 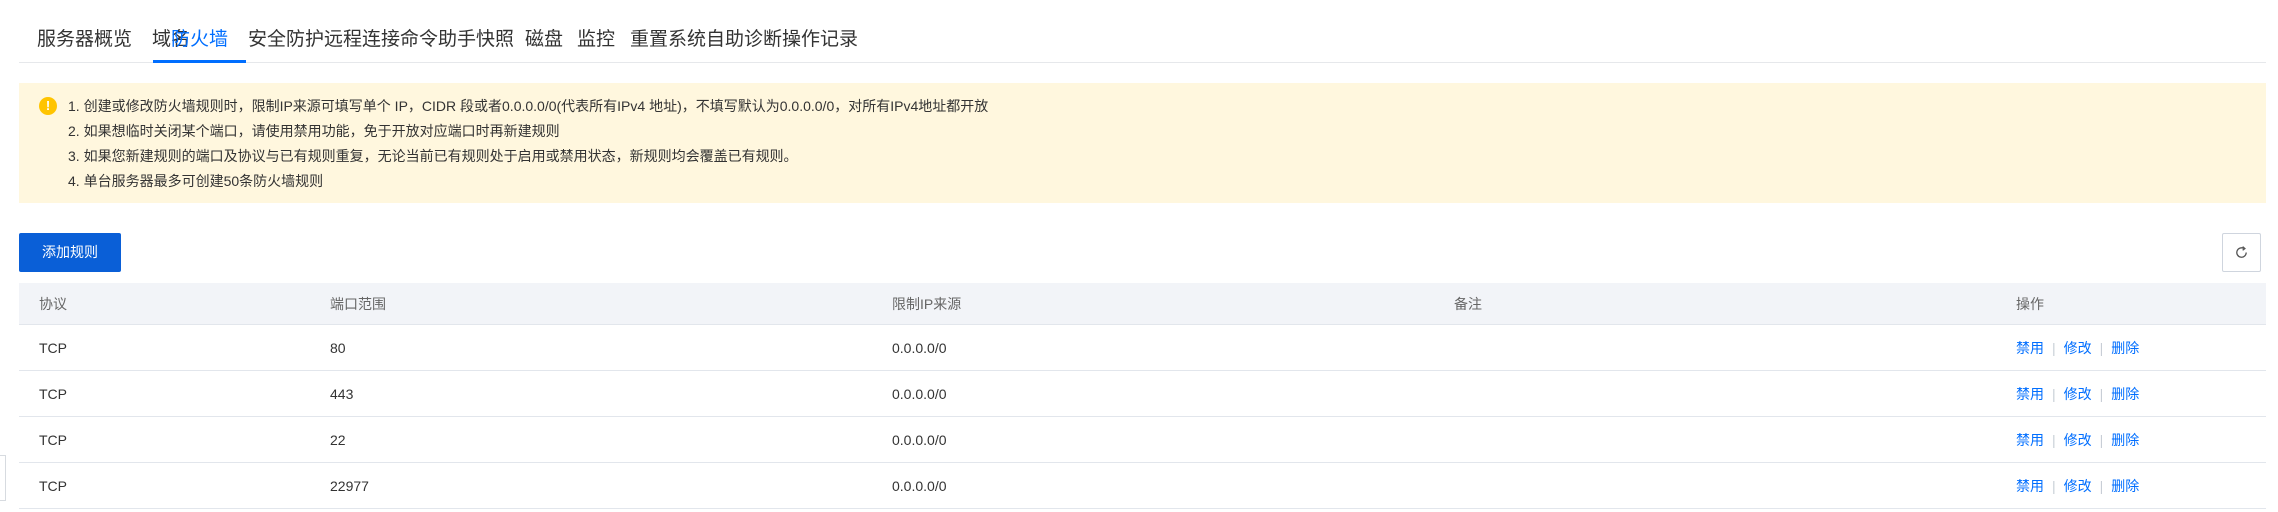 What do you see at coordinates (1468, 304) in the screenshot?
I see `column-header-note: 备注` at bounding box center [1468, 304].